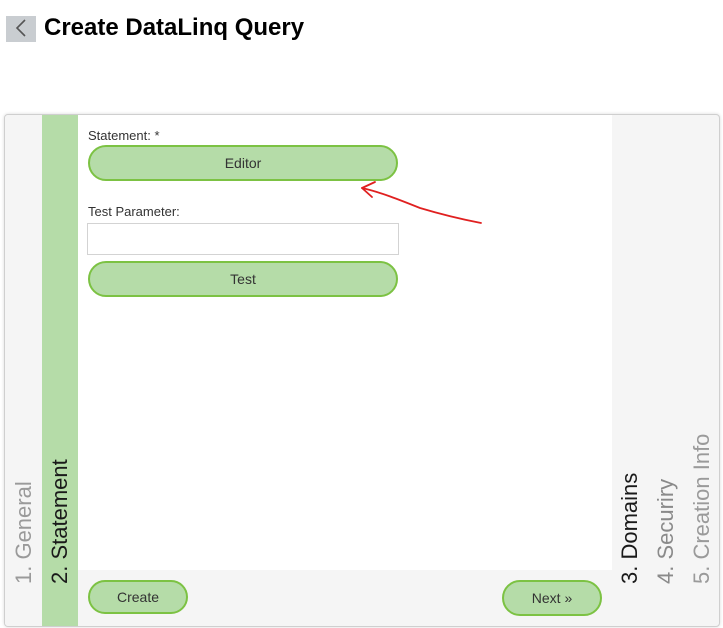 This screenshot has height=628, width=723. Describe the element at coordinates (243, 163) in the screenshot. I see `editor-button: Editor` at that location.